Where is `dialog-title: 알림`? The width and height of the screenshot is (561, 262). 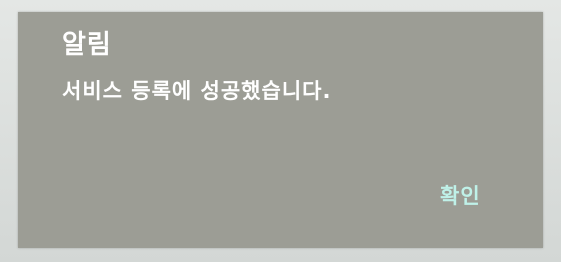 dialog-title: 알림 is located at coordinates (87, 45).